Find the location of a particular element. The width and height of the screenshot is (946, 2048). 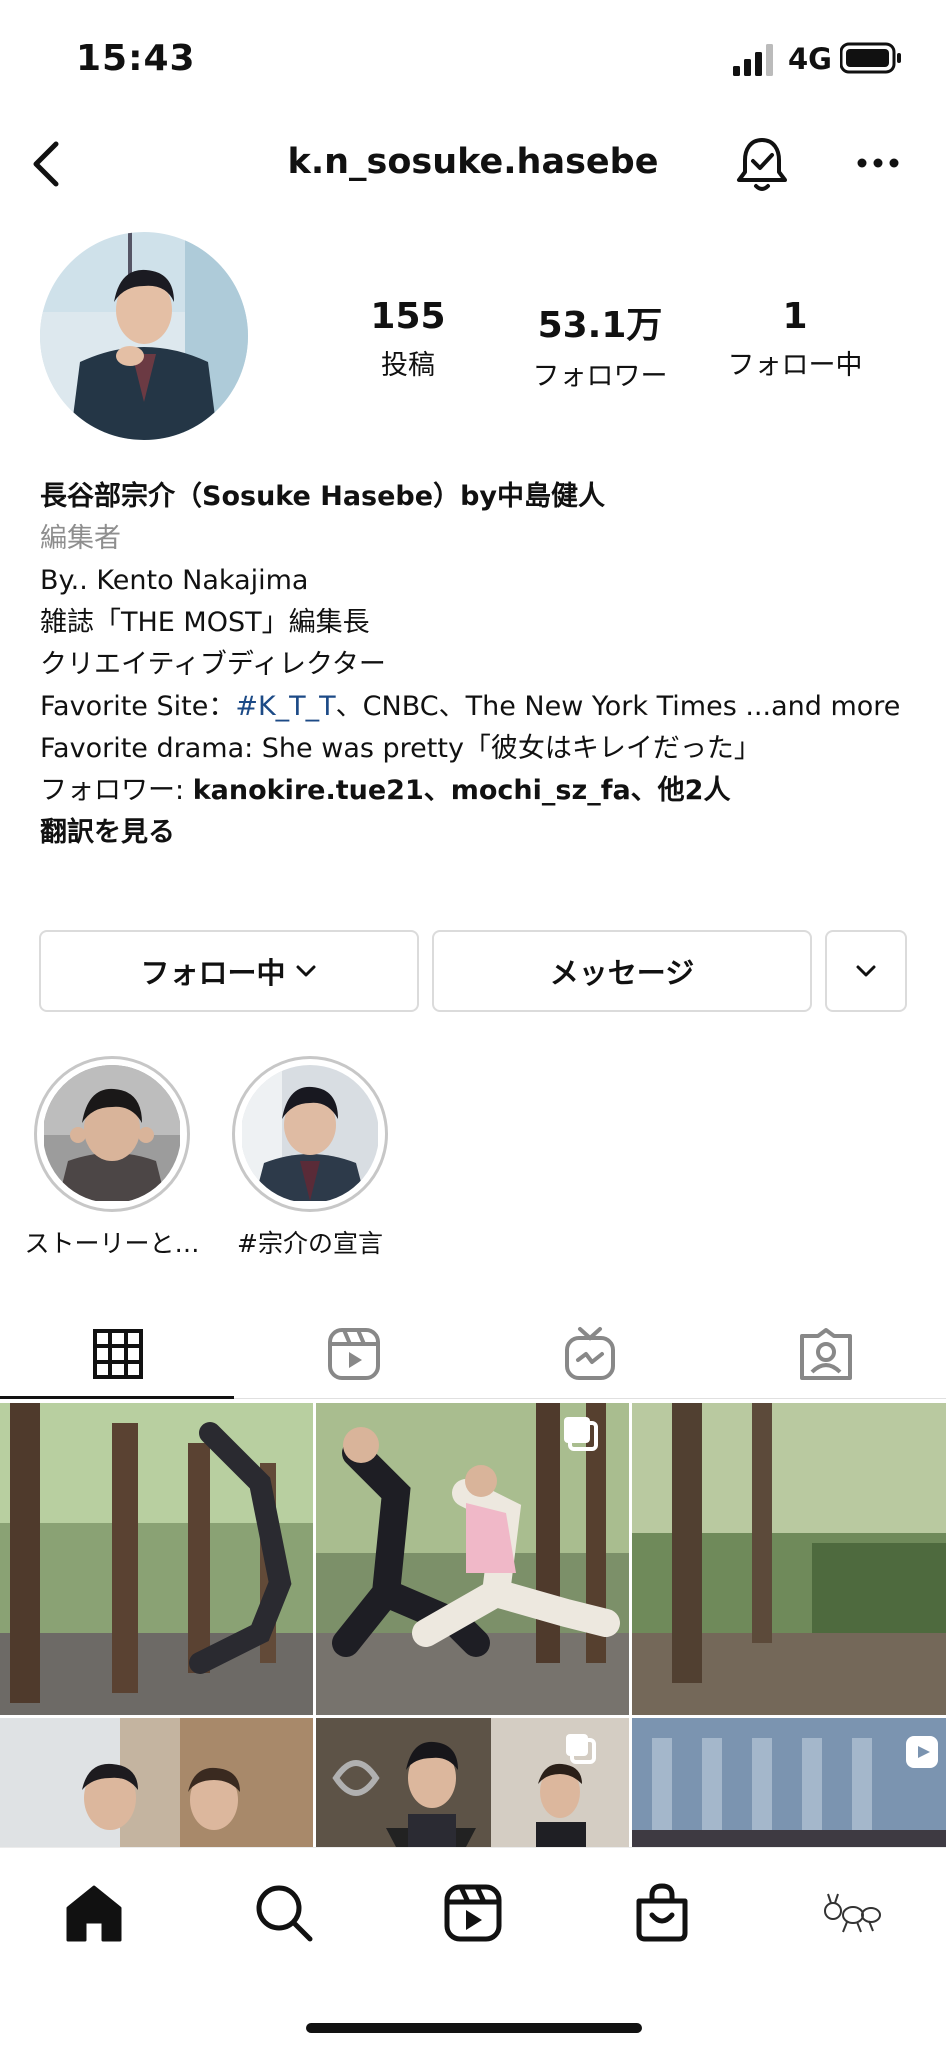

search-icon is located at coordinates (284, 1913).